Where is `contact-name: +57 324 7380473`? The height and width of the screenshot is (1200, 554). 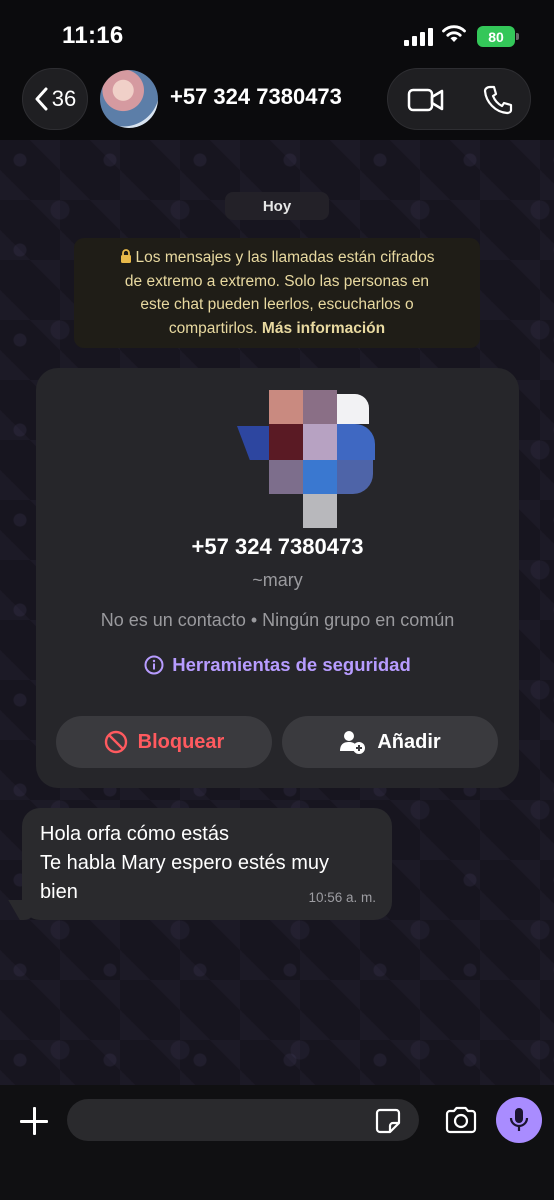 contact-name: +57 324 7380473 is located at coordinates (256, 97).